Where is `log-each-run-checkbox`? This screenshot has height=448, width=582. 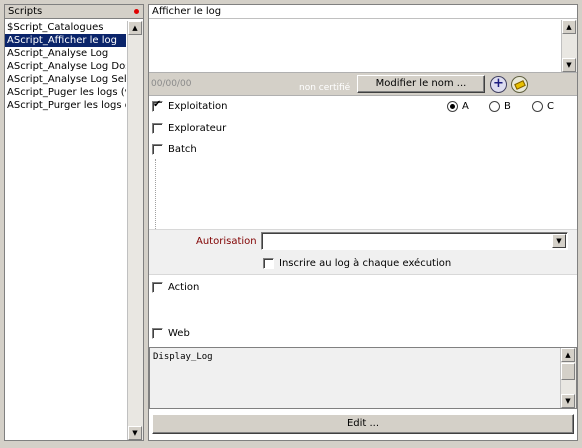
log-each-run-checkbox is located at coordinates (268, 263).